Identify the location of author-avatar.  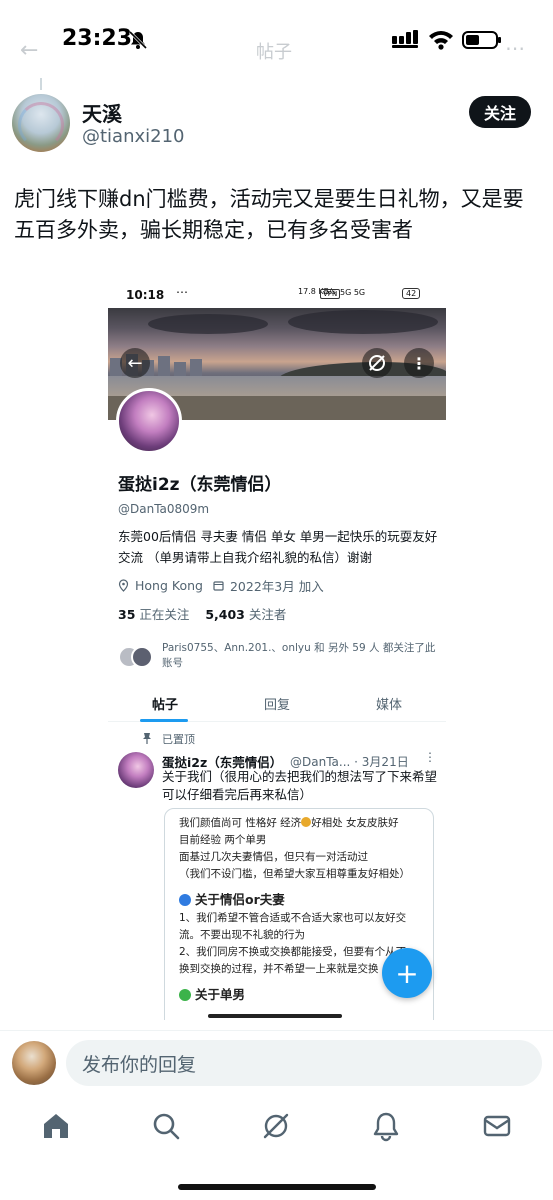
(41, 123).